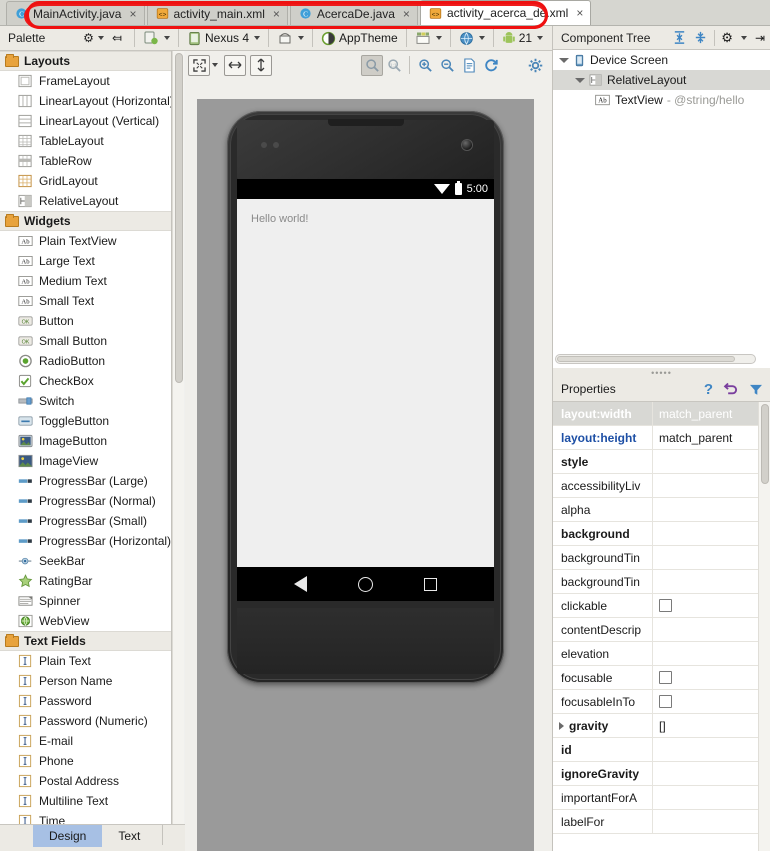 Image resolution: width=770 pixels, height=851 pixels. What do you see at coordinates (85, 161) in the screenshot?
I see `palette-item-tablerow: TableRow` at bounding box center [85, 161].